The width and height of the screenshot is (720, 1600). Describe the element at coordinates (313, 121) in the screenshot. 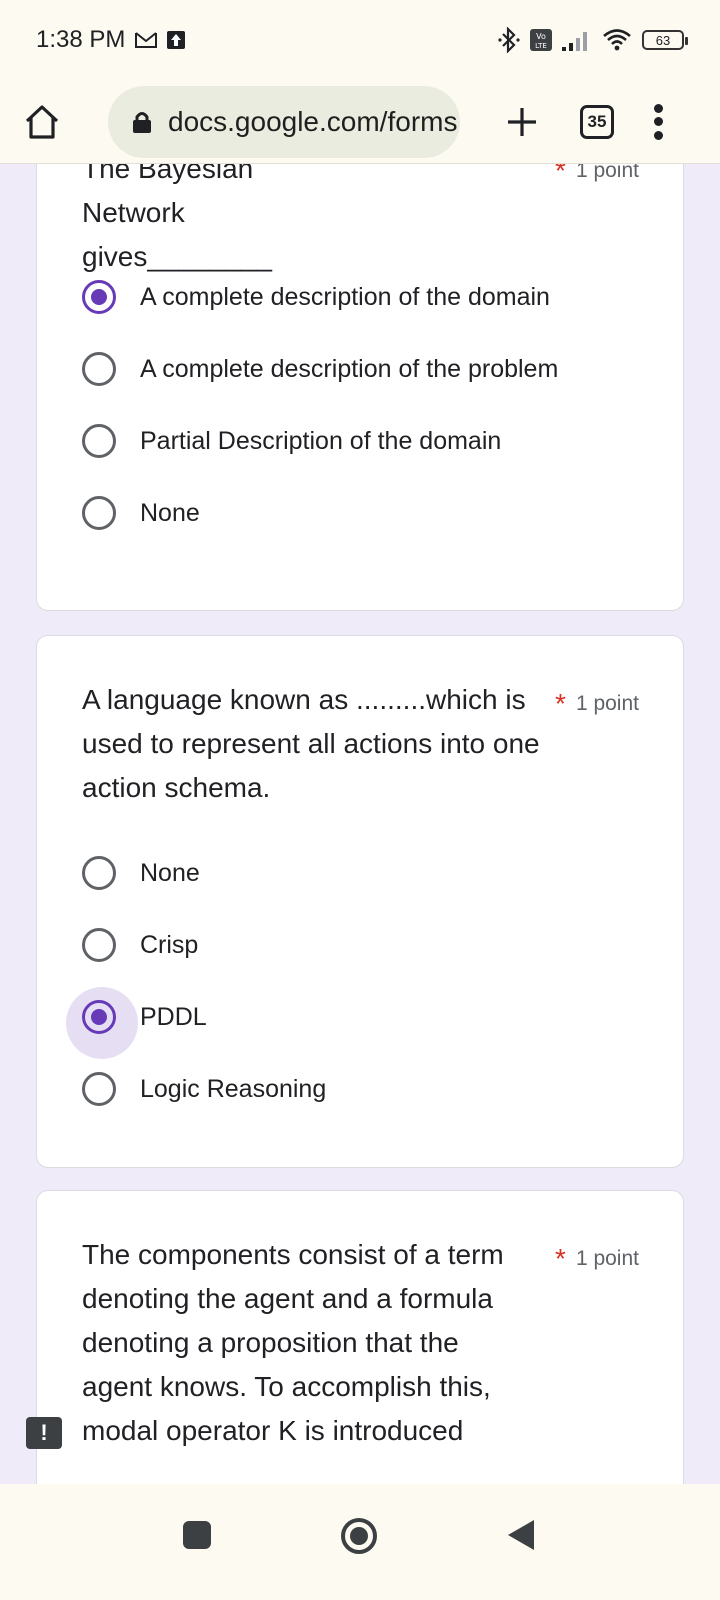

I see `url-text: docs.google.com/forms` at that location.